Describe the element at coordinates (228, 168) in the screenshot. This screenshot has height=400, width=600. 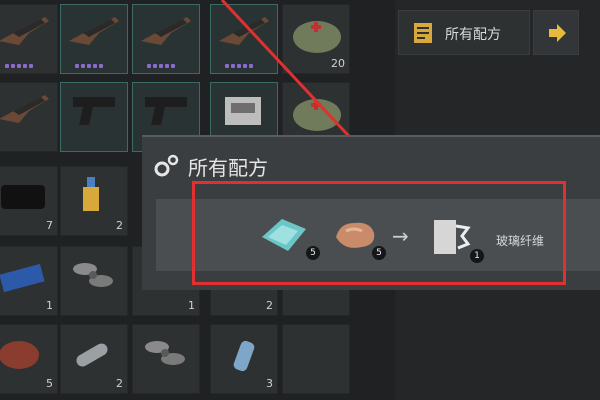
I see `popup-title: 所有配方` at that location.